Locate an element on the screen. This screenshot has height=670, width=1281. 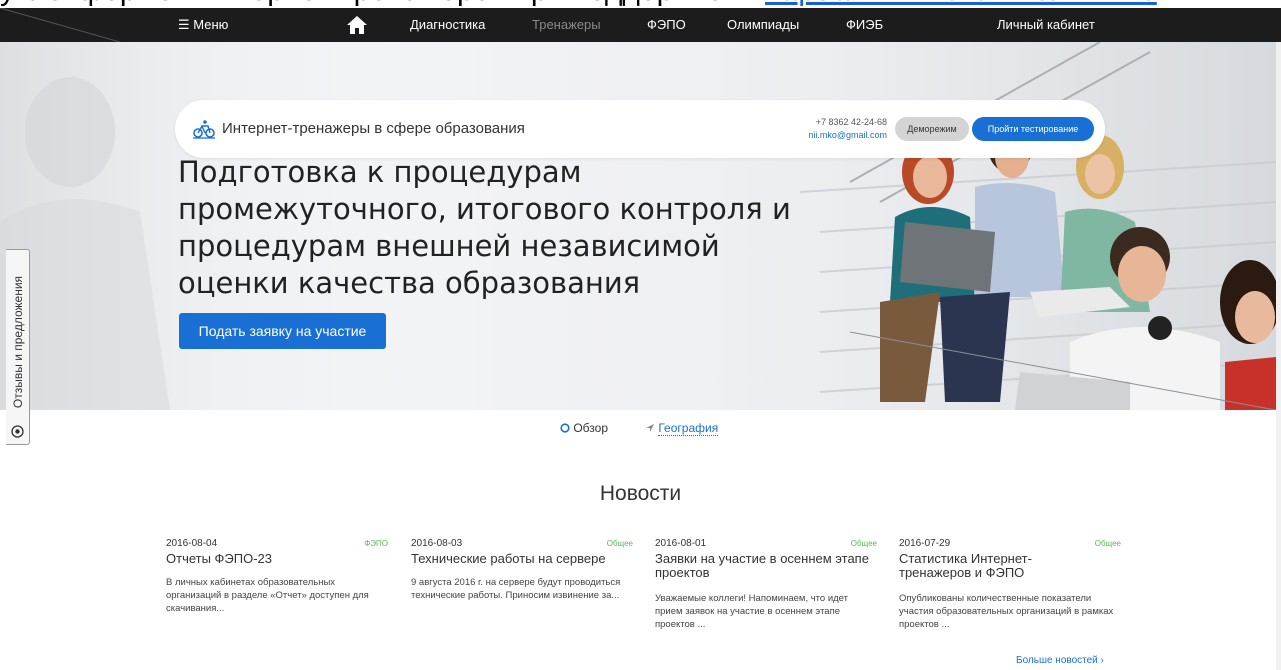
news-heading: Новости is located at coordinates (640, 493).